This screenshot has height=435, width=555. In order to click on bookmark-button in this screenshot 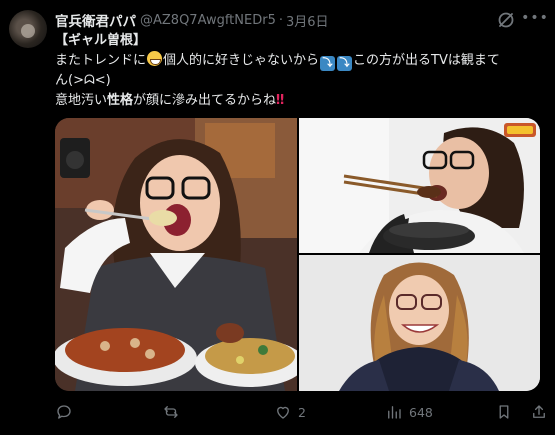, I will do `click(504, 412)`.